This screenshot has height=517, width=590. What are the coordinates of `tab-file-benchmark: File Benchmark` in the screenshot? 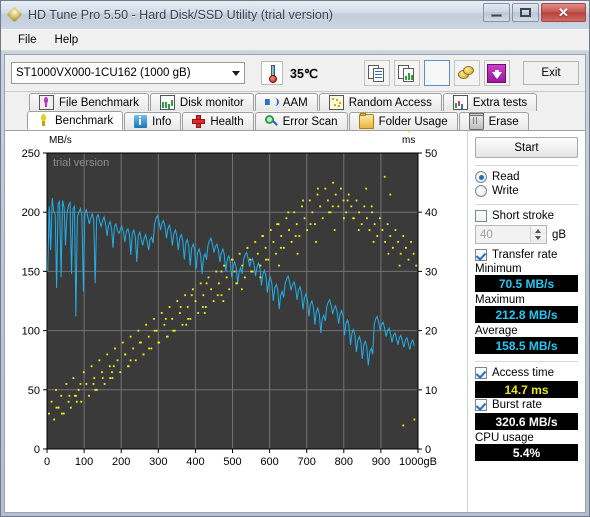 It's located at (89, 102).